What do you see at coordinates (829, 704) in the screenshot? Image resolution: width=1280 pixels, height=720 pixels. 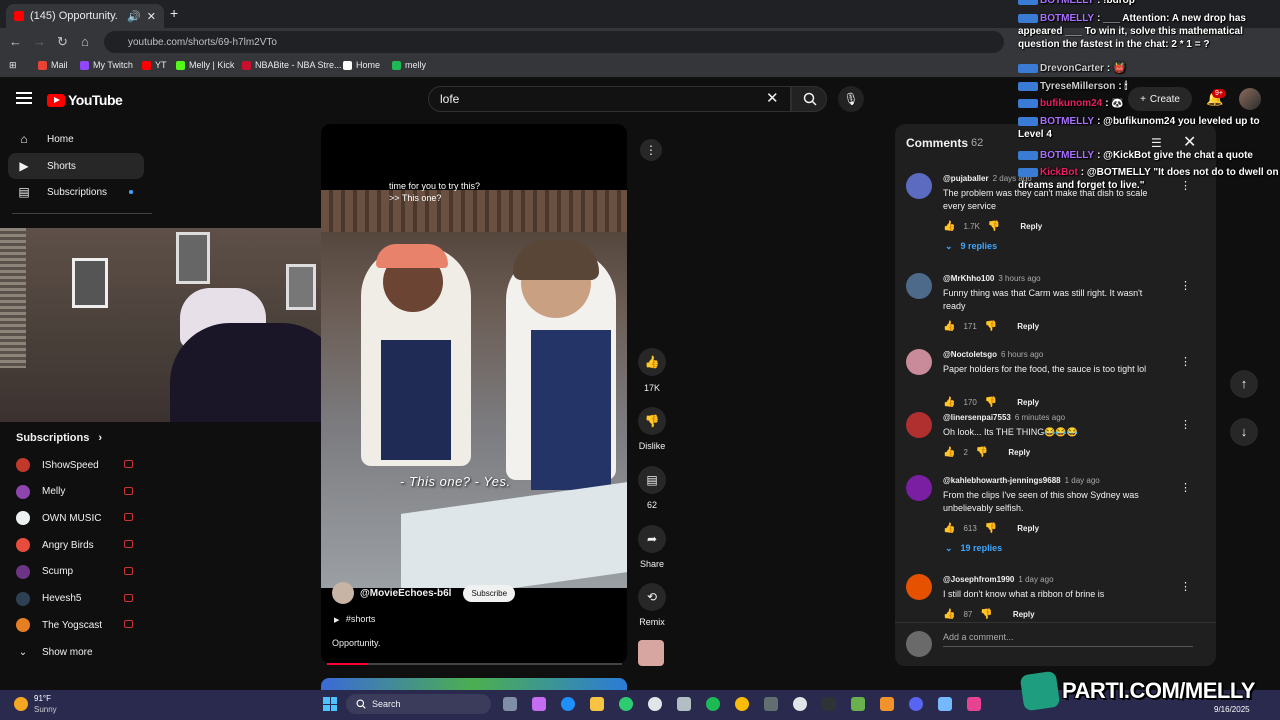 I see `terminal-icon` at bounding box center [829, 704].